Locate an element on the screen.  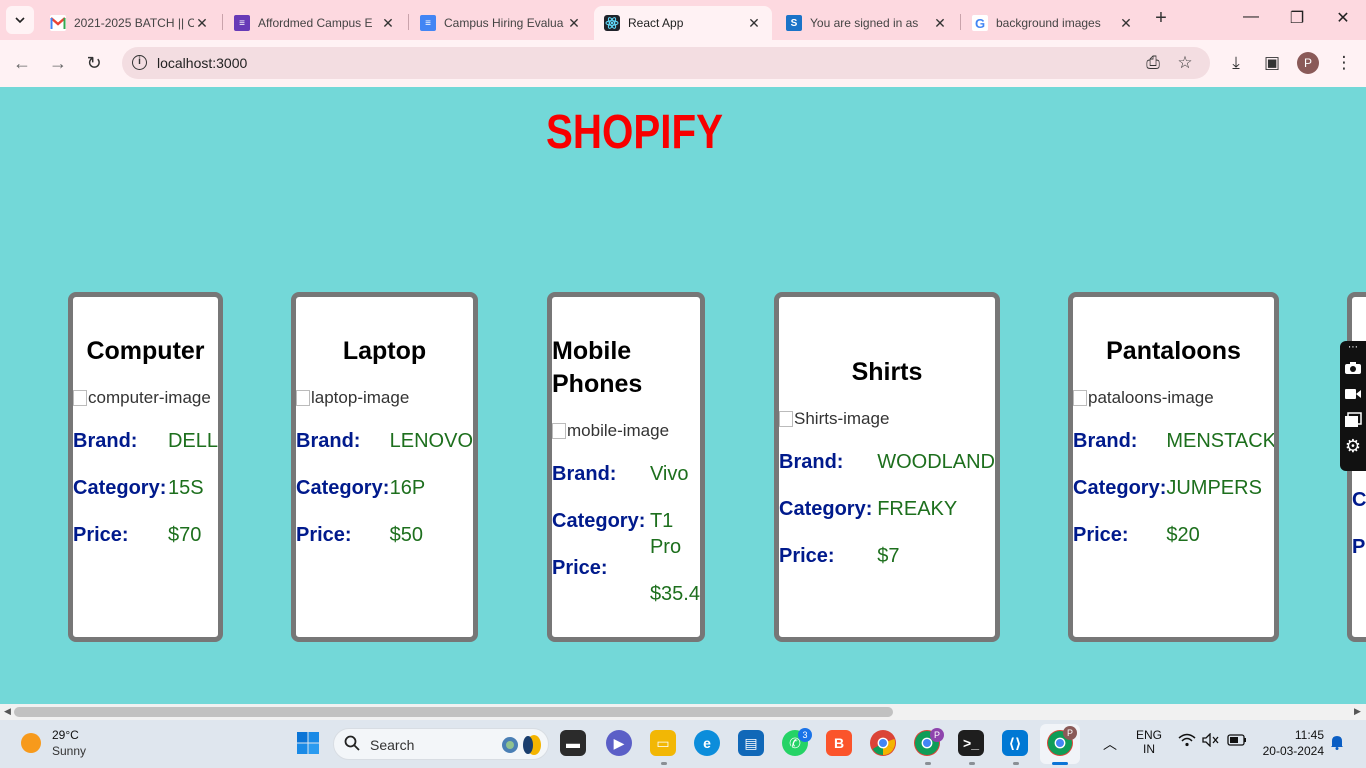
brand-label: Brand: is located at coordinates (1105, 441).